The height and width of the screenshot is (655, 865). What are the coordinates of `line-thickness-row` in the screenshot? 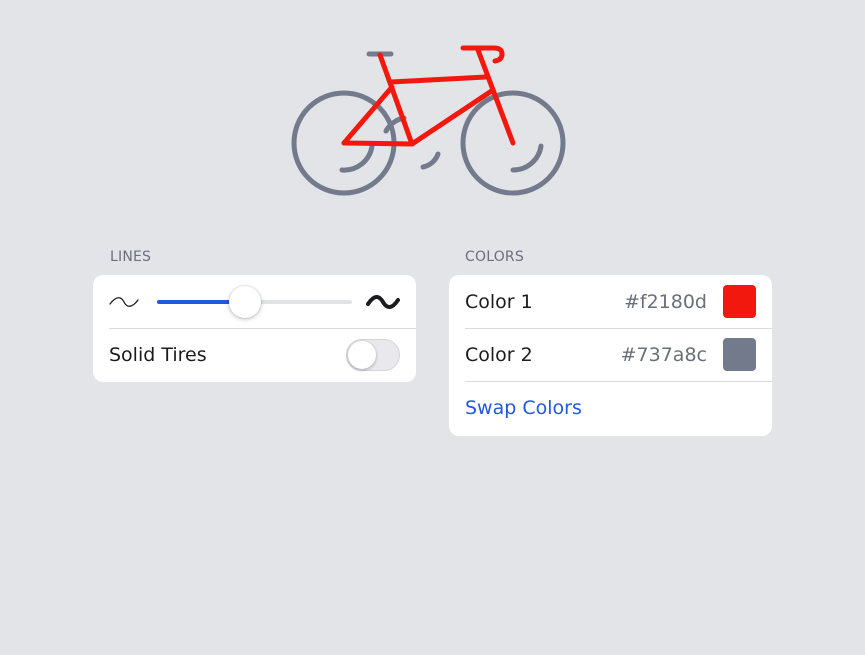 It's located at (254, 301).